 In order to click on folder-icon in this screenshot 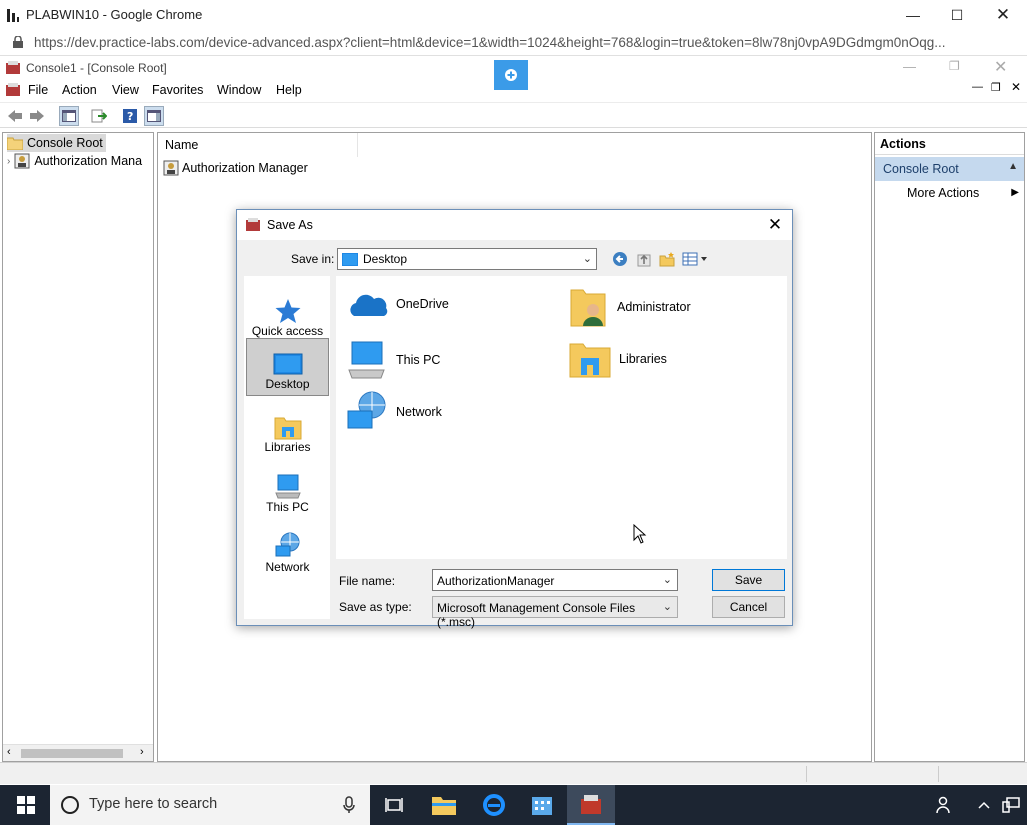, I will do `click(15, 143)`.